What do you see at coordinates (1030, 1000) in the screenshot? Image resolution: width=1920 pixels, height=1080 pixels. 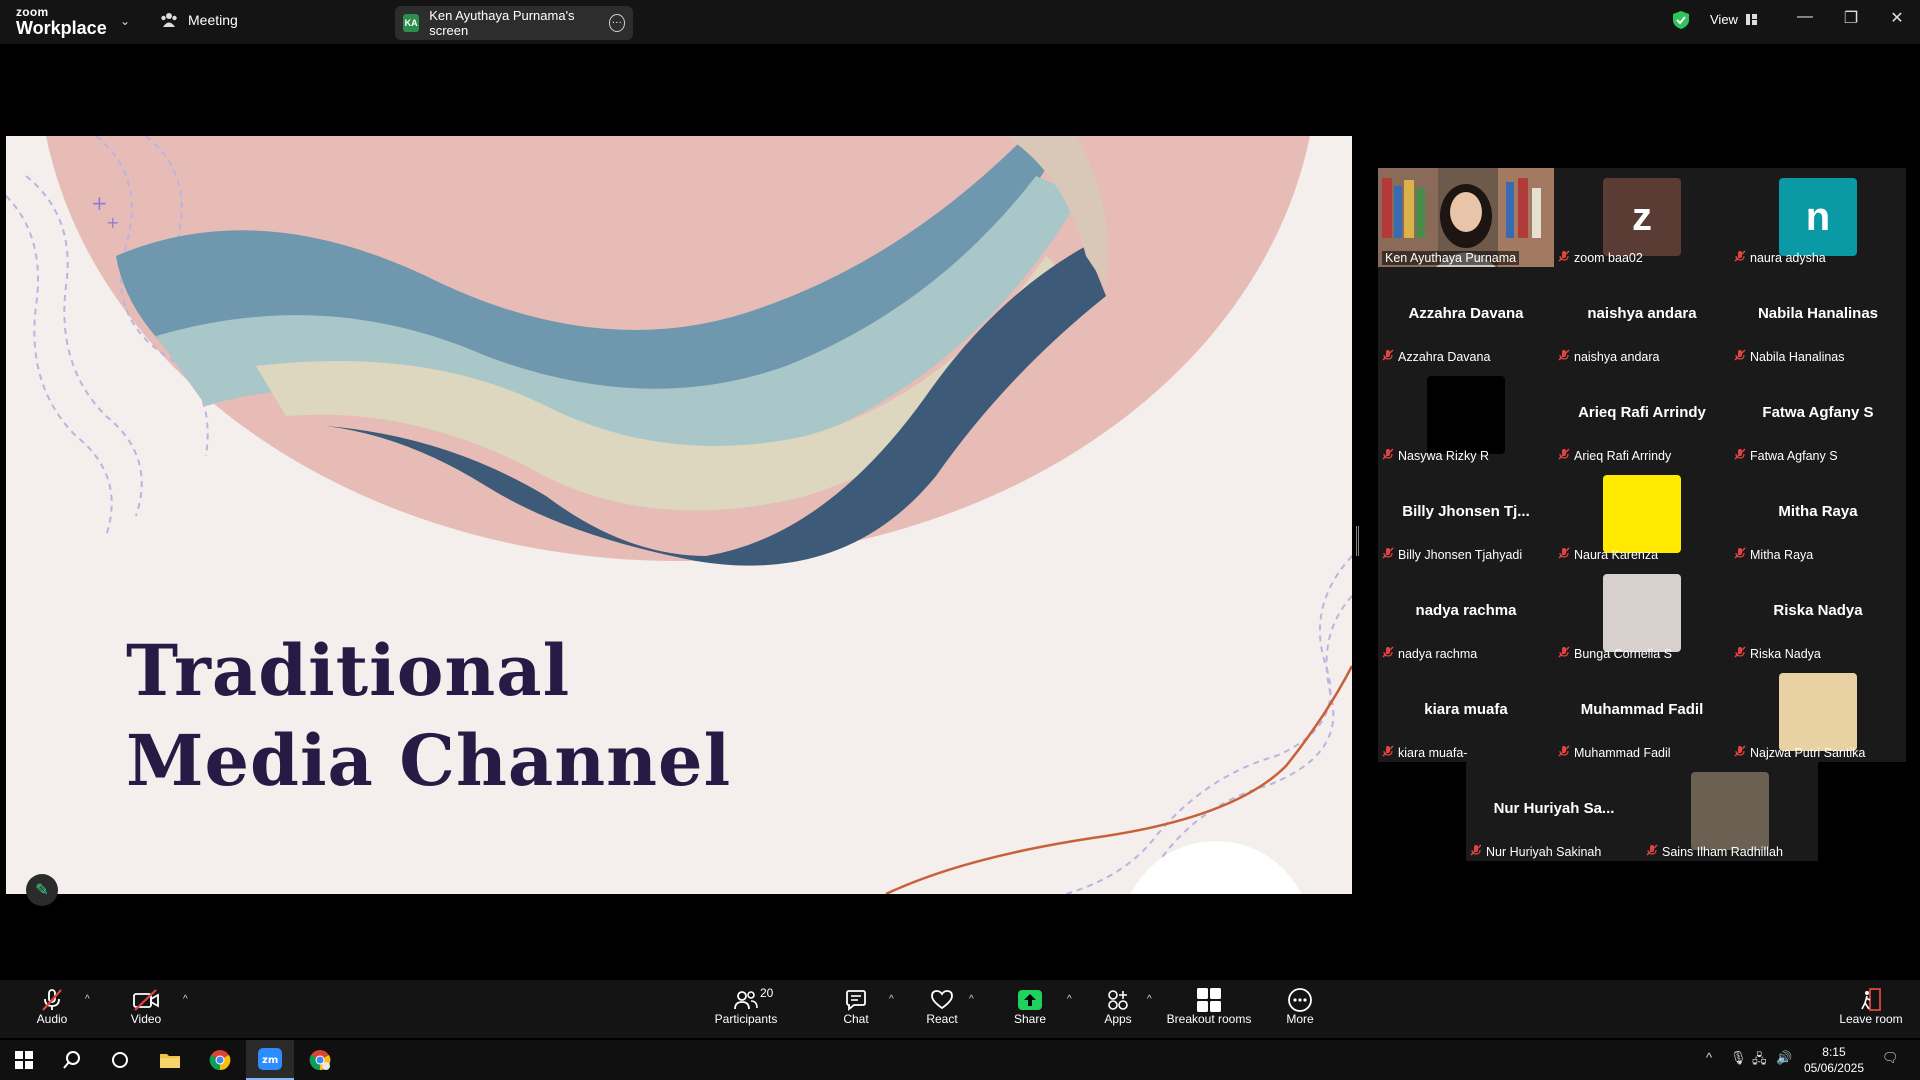 I see `share-screen-icon` at bounding box center [1030, 1000].